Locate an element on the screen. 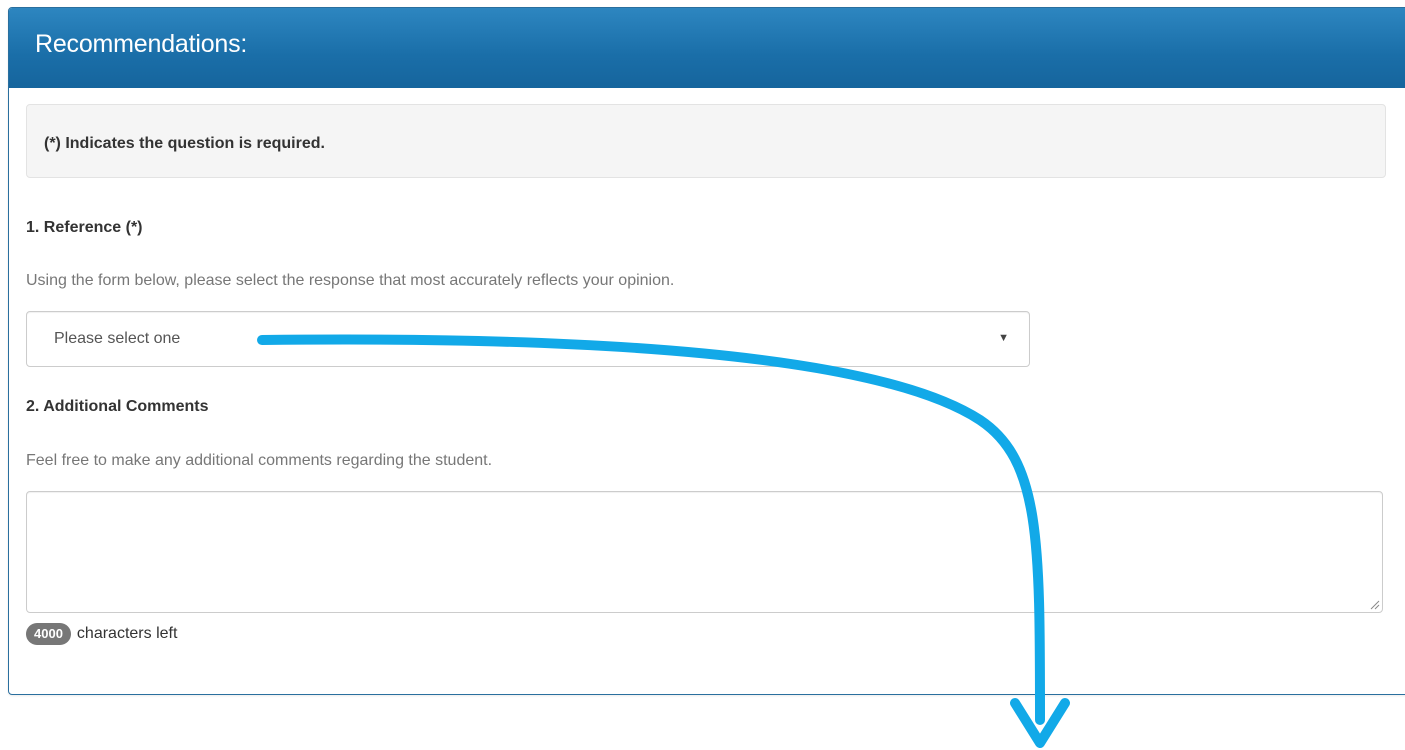 The image size is (1405, 750). required-notice: (*) Indicates the question is required. is located at coordinates (706, 141).